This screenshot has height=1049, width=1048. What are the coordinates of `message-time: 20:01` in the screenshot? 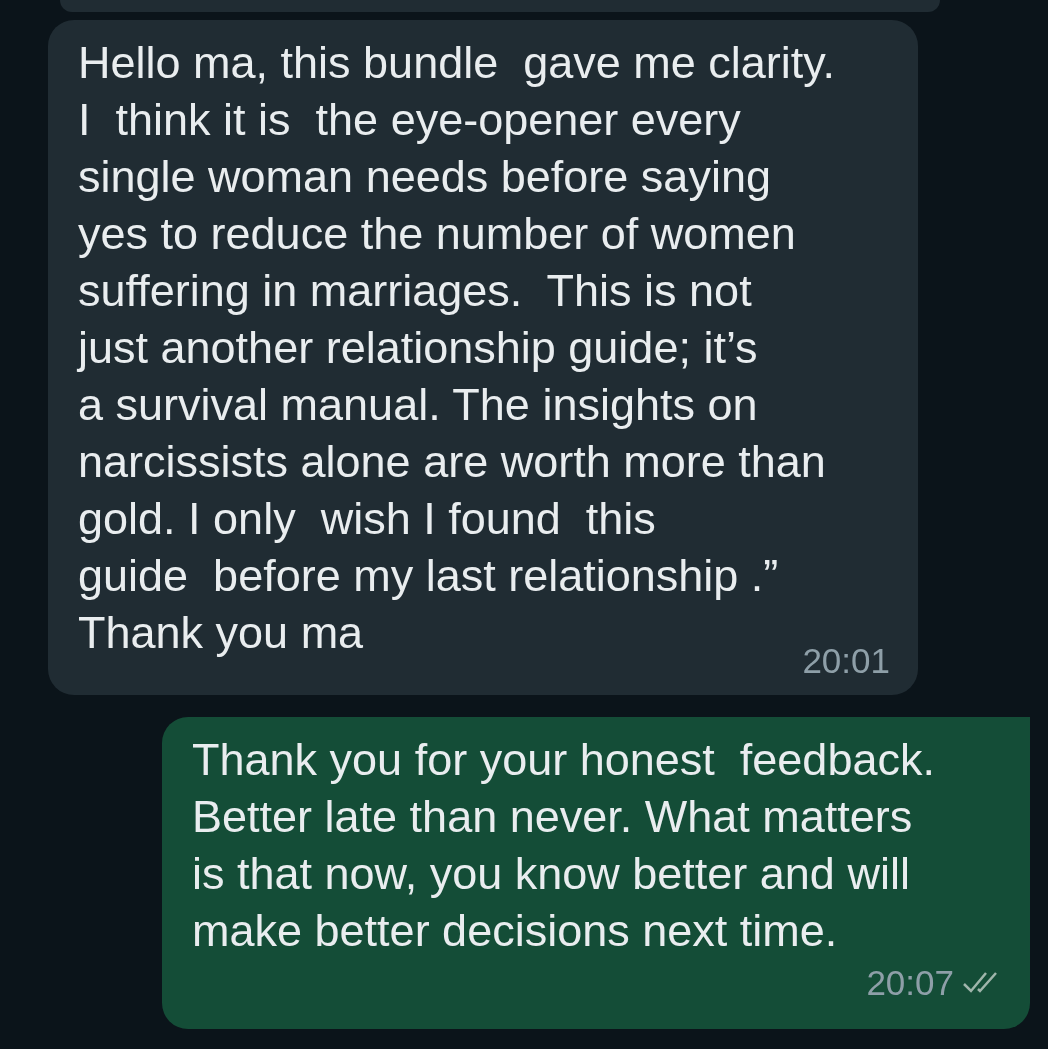 It's located at (846, 661).